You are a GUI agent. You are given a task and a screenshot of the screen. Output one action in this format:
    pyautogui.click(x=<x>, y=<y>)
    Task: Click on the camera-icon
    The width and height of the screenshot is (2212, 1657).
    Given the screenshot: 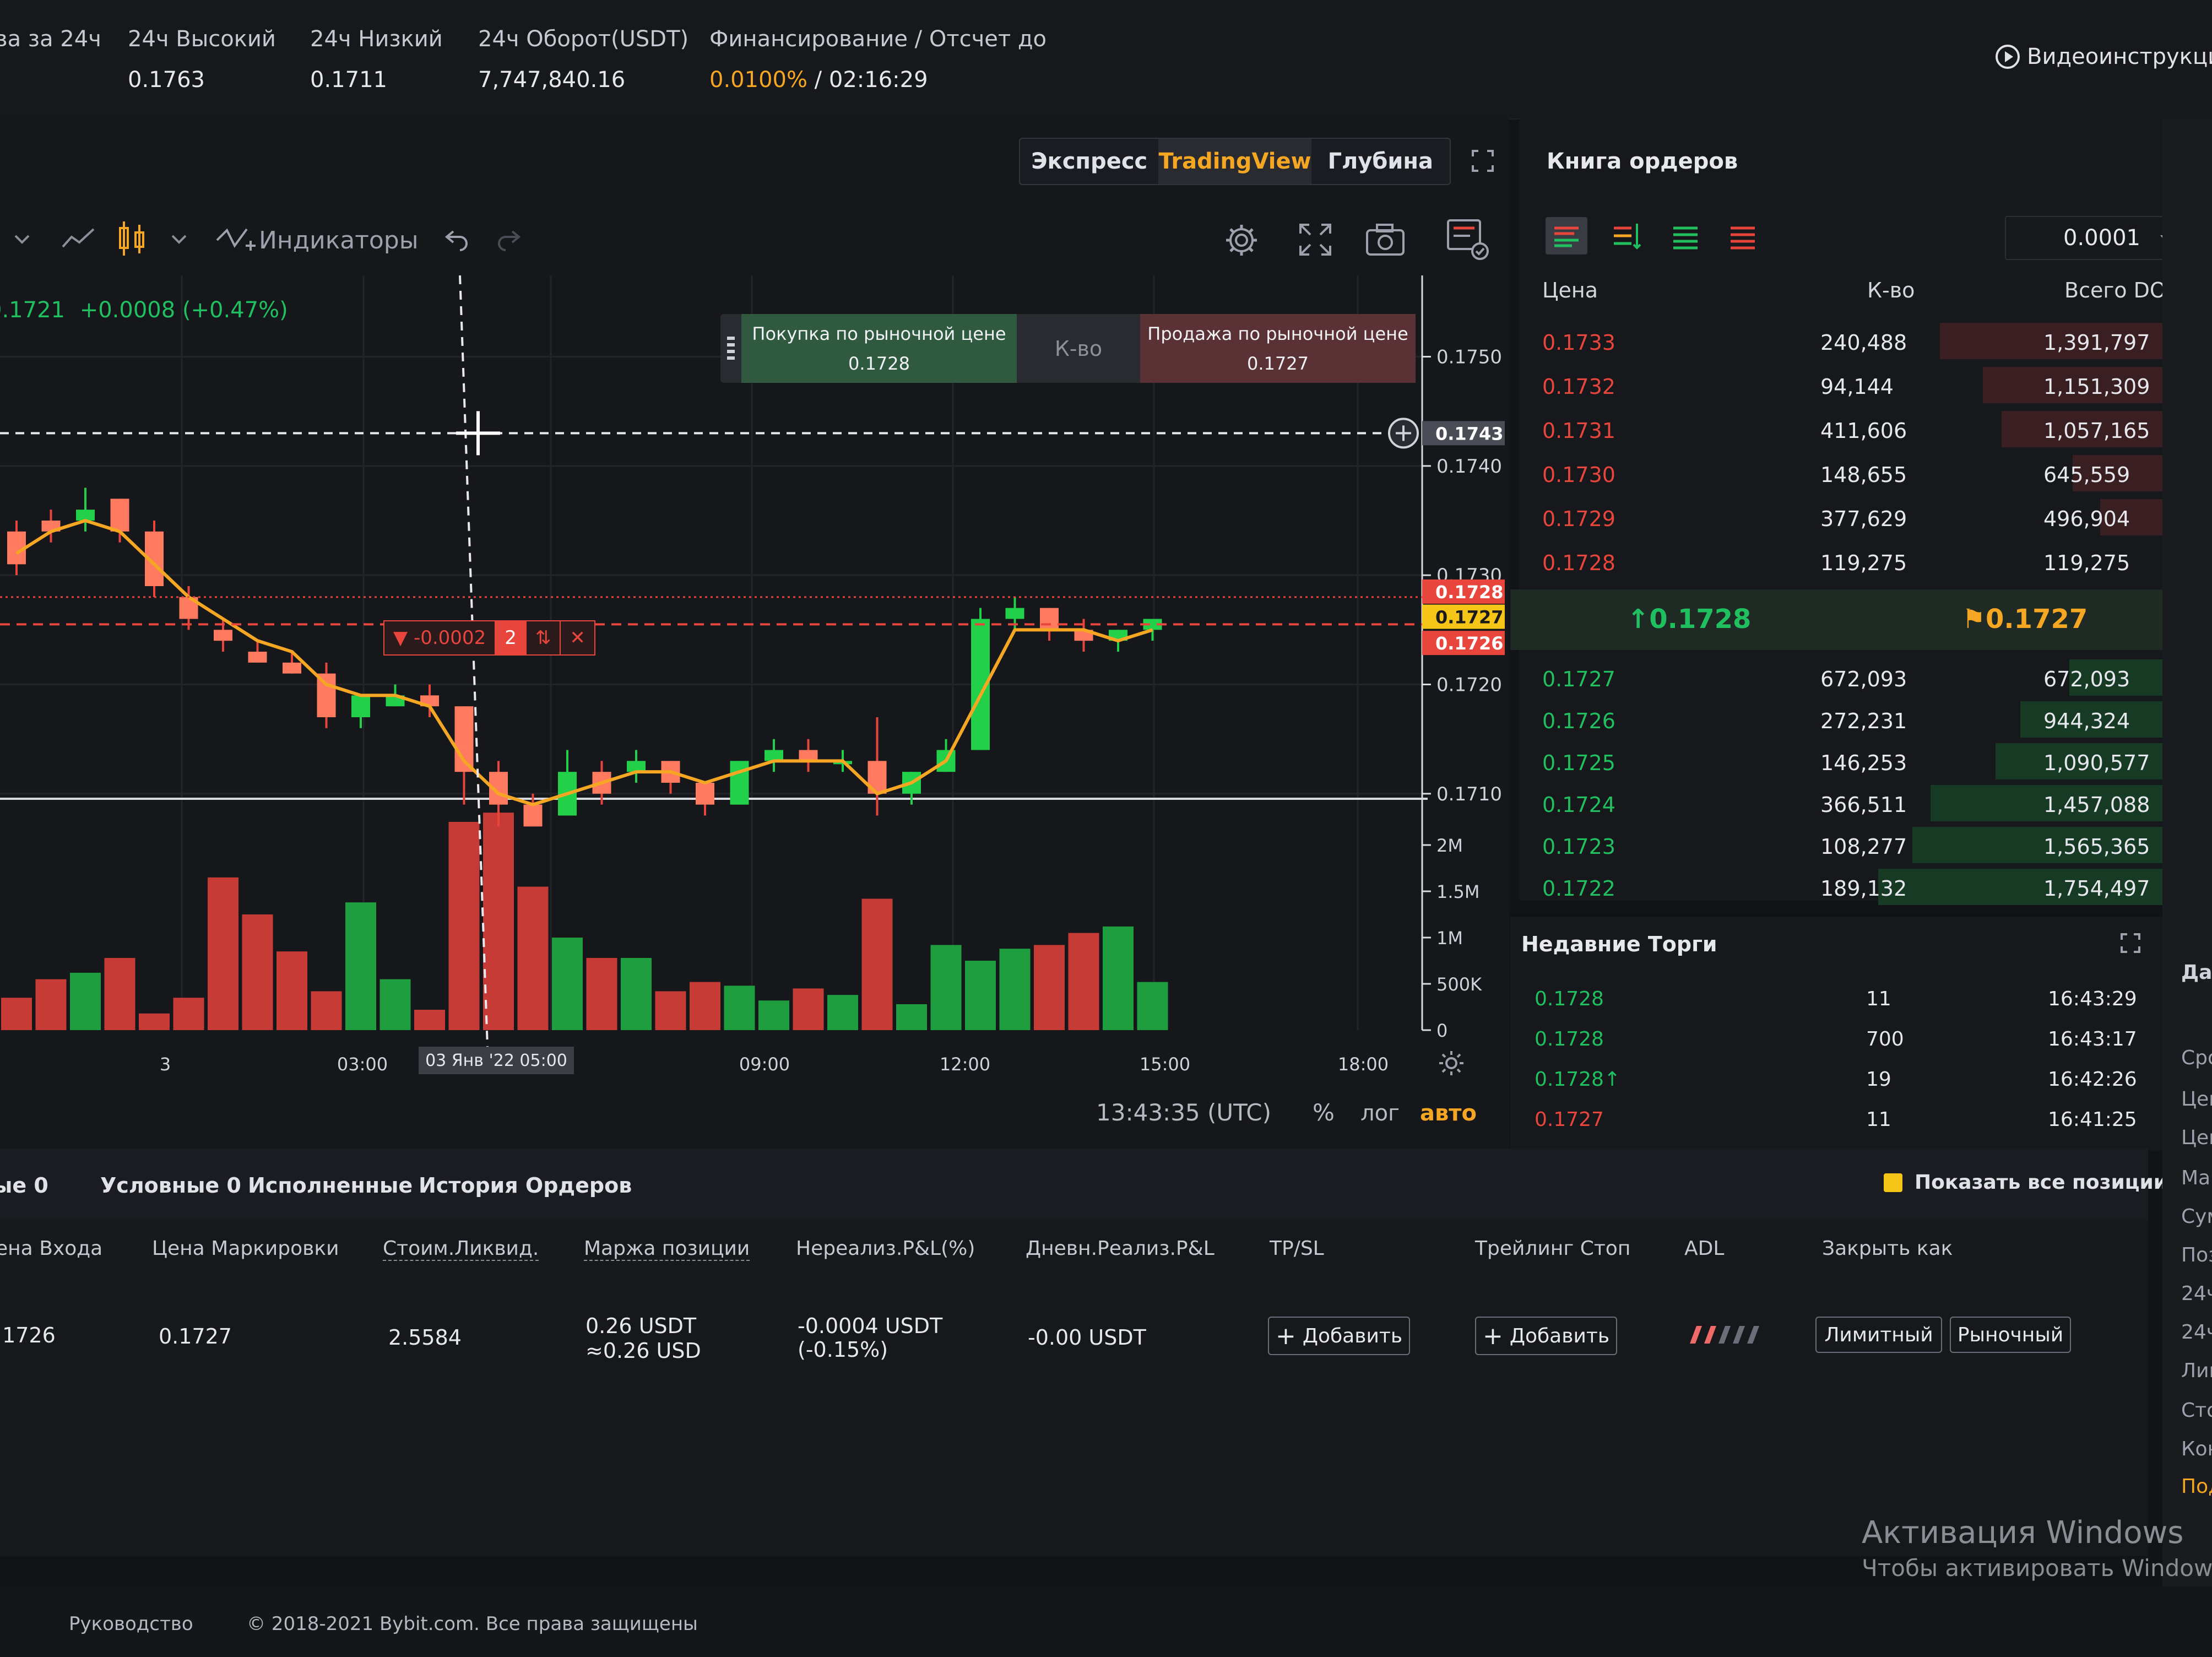 What is the action you would take?
    pyautogui.click(x=1385, y=240)
    